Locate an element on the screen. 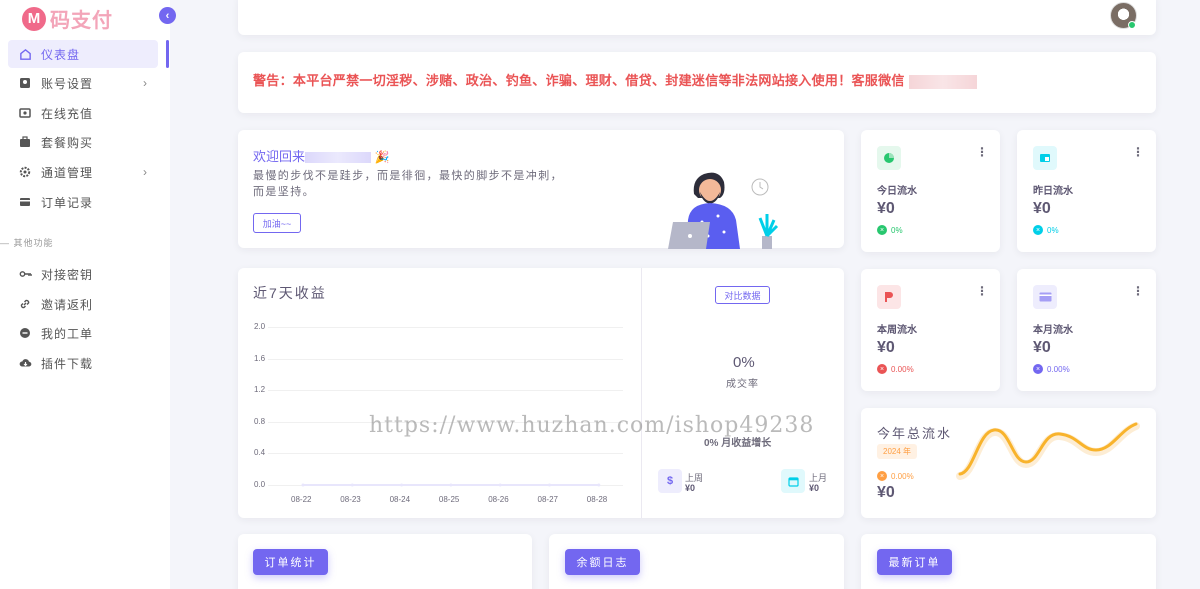  x-tick-label: 08-23 is located at coordinates (350, 499).